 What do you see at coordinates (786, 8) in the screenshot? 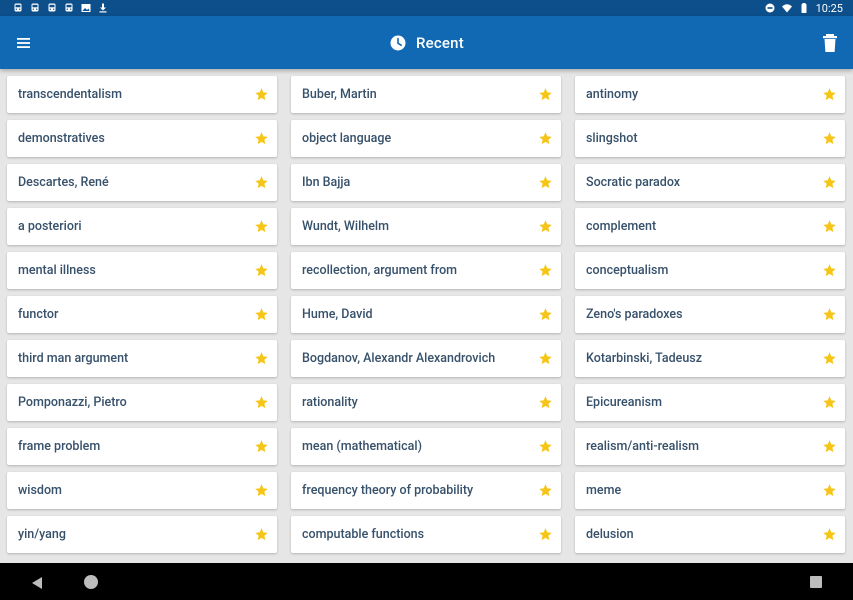
I see `wifi-icon` at bounding box center [786, 8].